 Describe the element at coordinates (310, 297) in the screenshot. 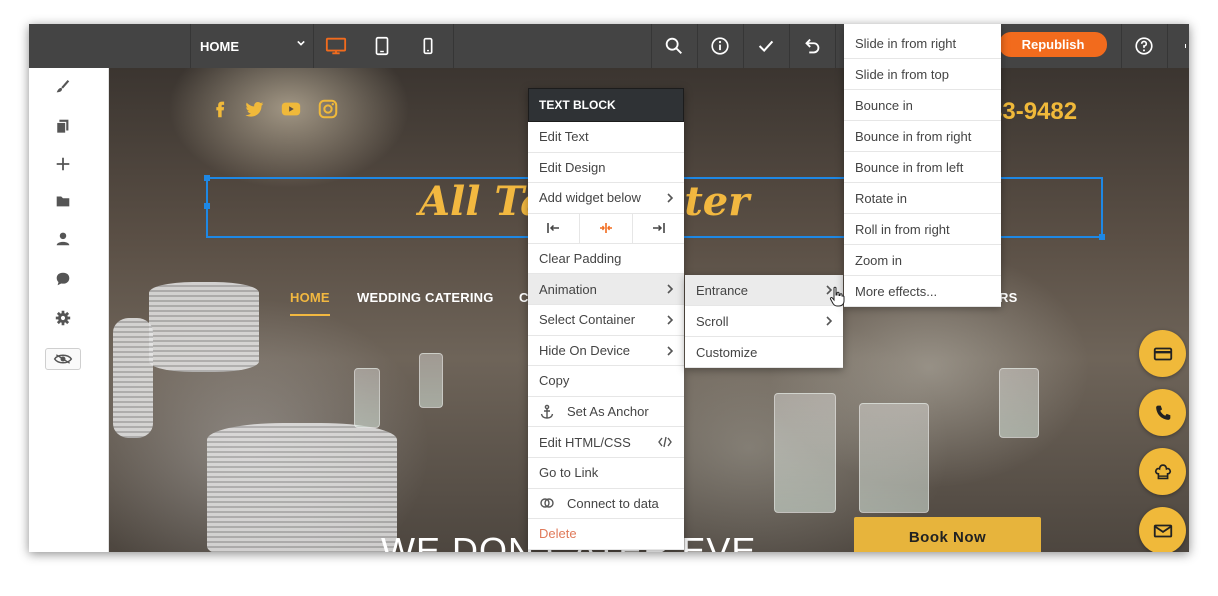

I see `nav-home: HOME` at that location.